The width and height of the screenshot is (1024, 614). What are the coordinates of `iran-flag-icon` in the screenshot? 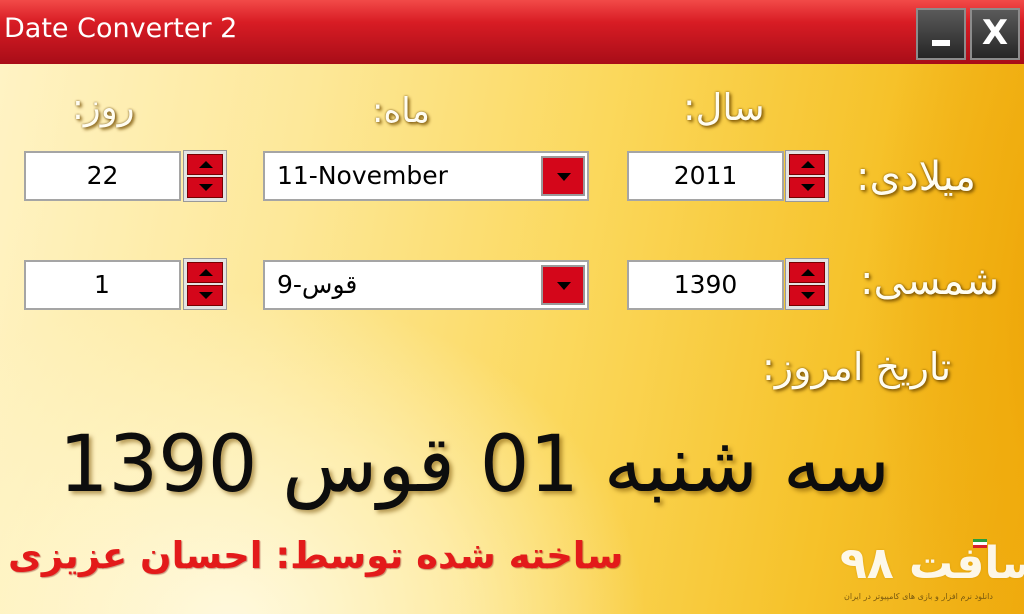 It's located at (980, 543).